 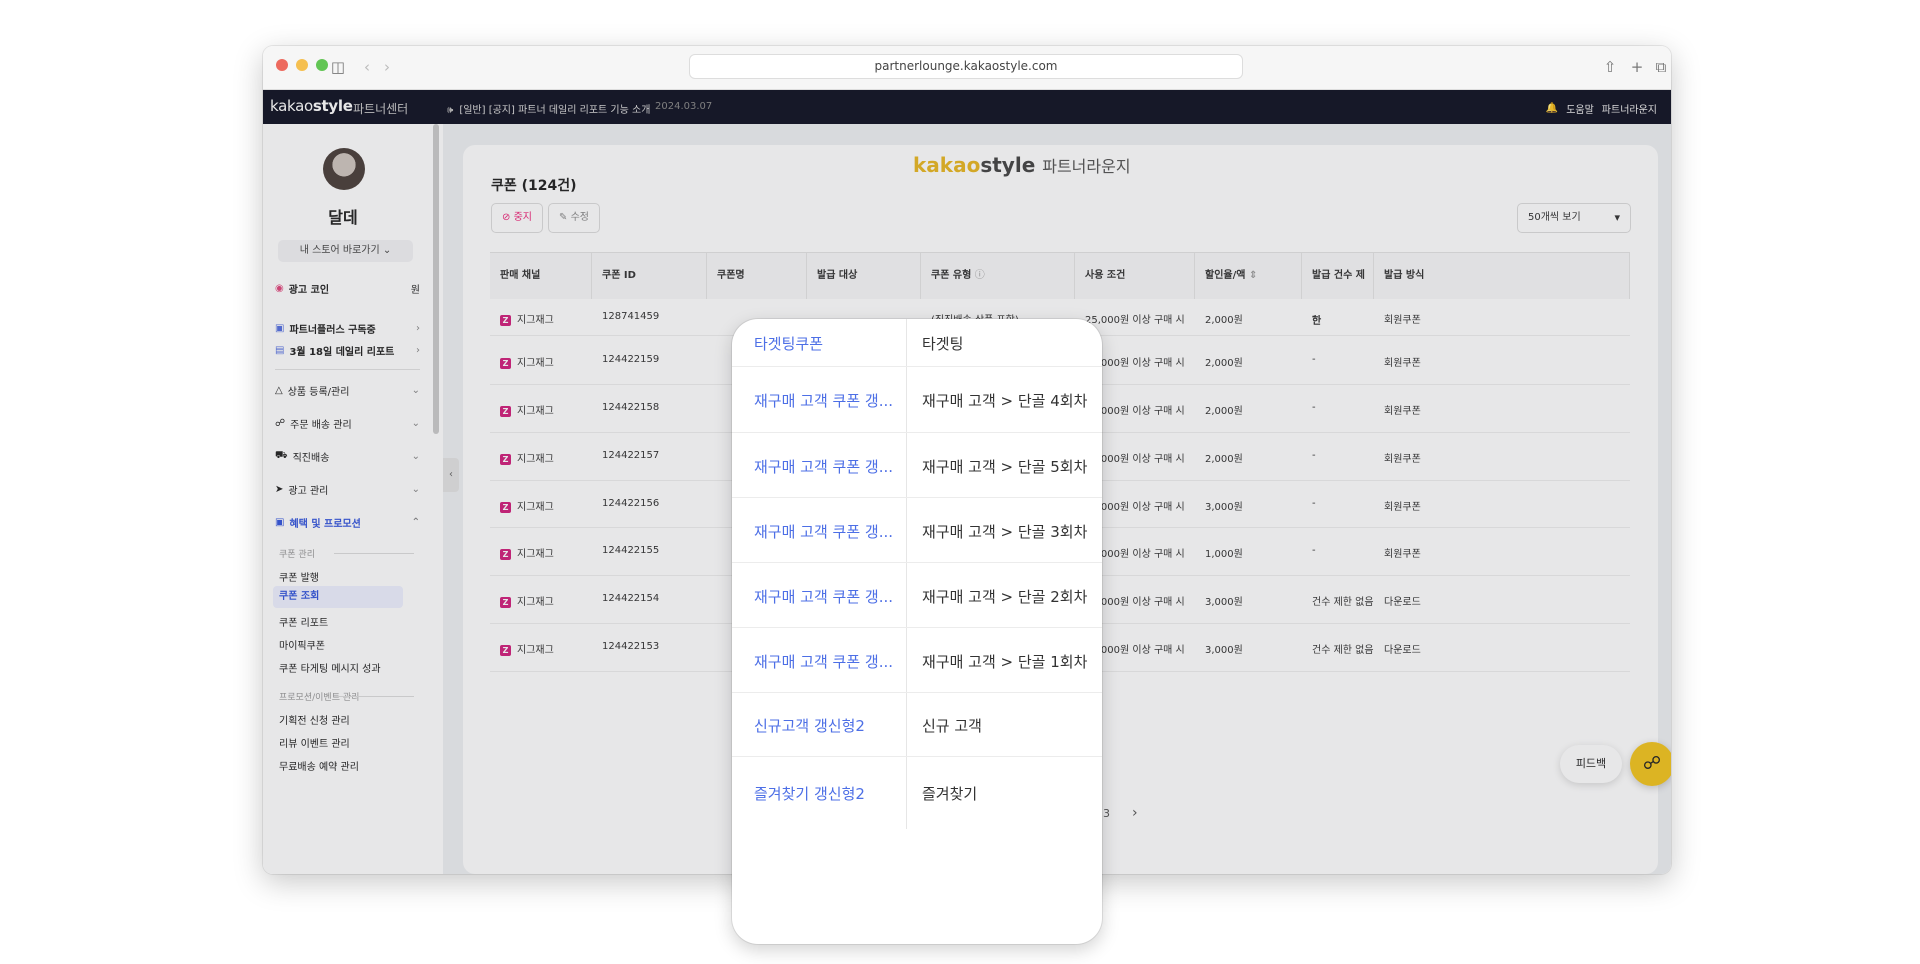 What do you see at coordinates (625, 598) in the screenshot?
I see `cell-coupon-id: 124422154` at bounding box center [625, 598].